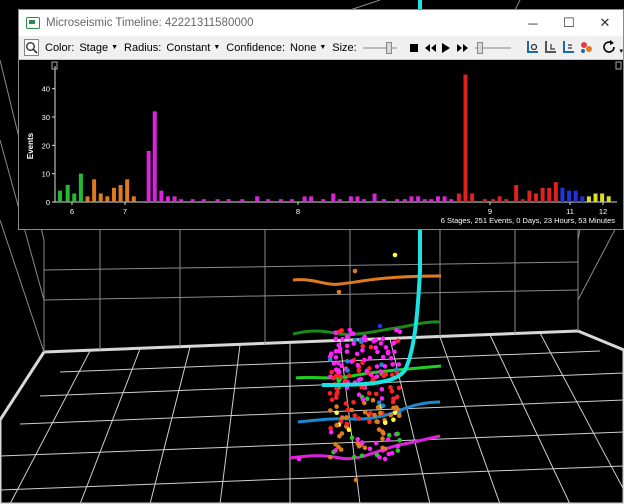 Image resolution: width=624 pixels, height=504 pixels. I want to click on reset-icon, so click(609, 47).